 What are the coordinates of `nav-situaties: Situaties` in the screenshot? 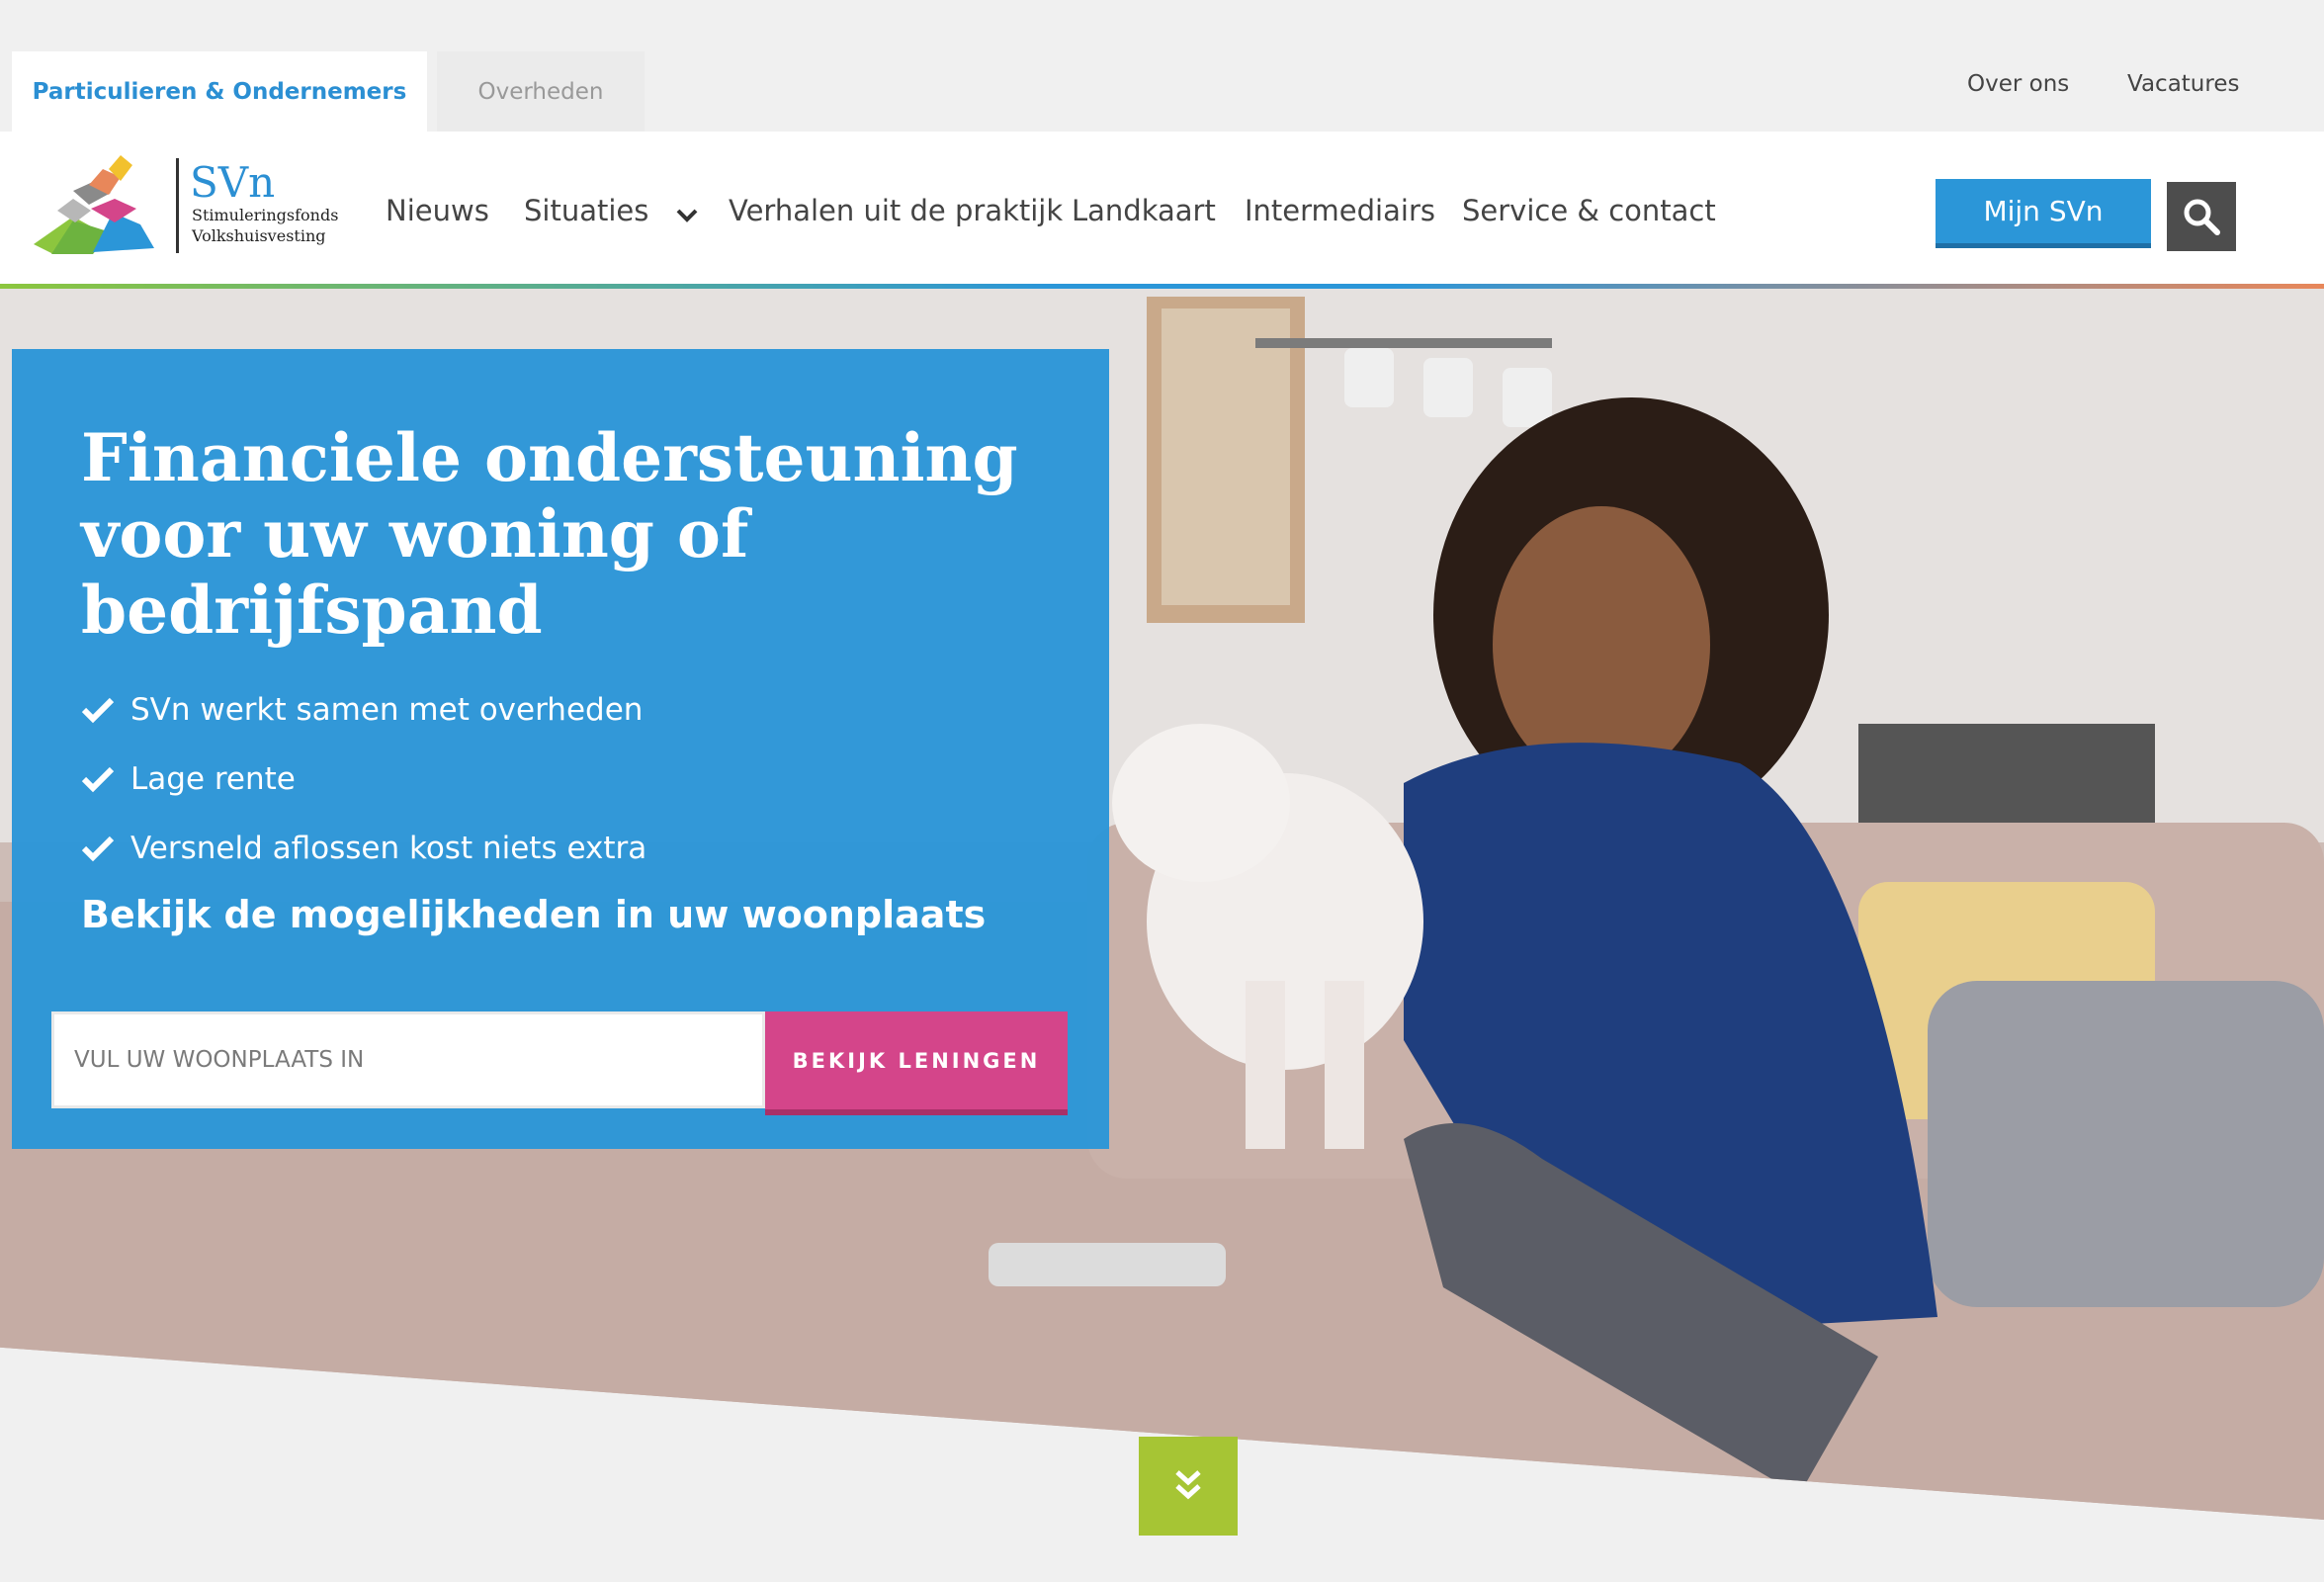 It's located at (611, 211).